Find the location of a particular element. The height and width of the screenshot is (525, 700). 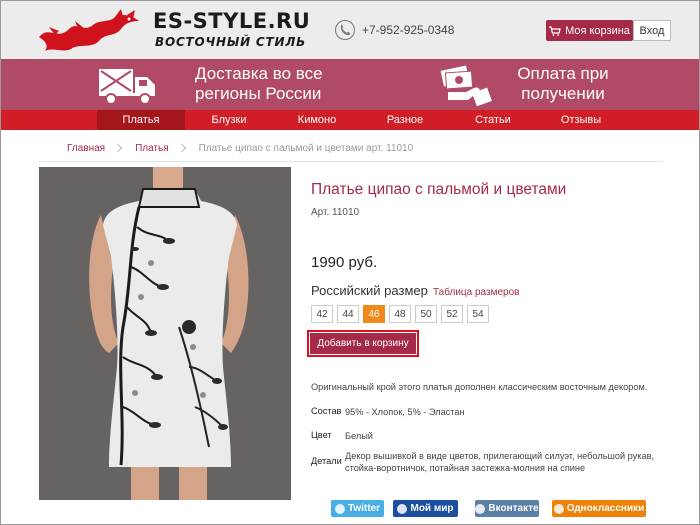

delivery-line-2: регионы России is located at coordinates (258, 93).